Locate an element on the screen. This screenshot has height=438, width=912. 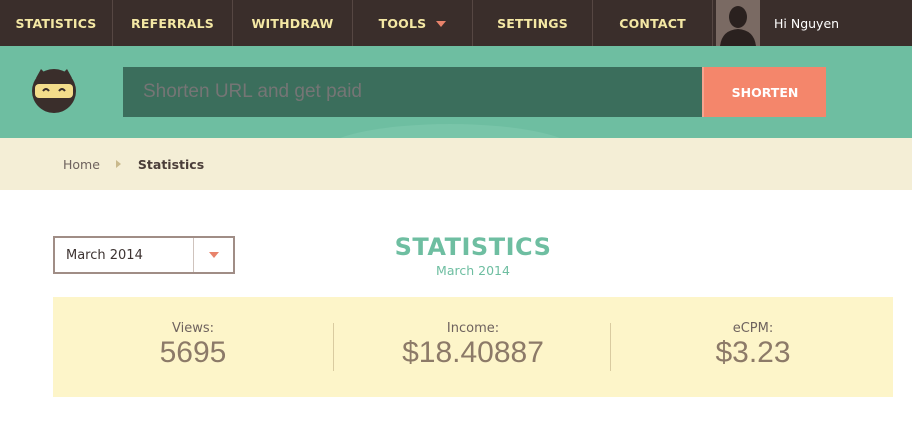
nav-label: REFERRALS is located at coordinates (172, 23).